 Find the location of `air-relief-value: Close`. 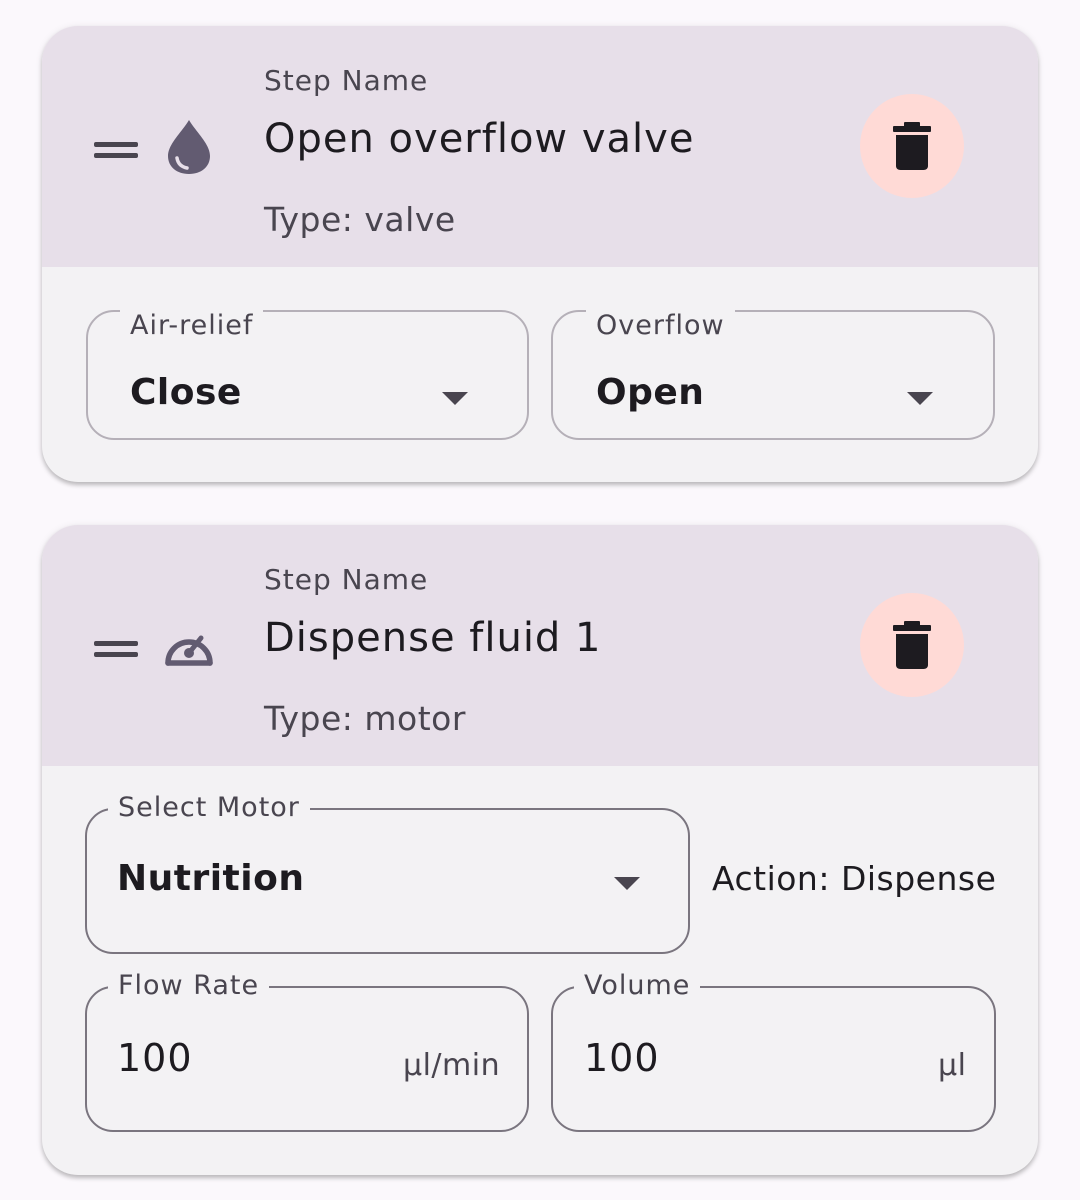

air-relief-value: Close is located at coordinates (186, 392).